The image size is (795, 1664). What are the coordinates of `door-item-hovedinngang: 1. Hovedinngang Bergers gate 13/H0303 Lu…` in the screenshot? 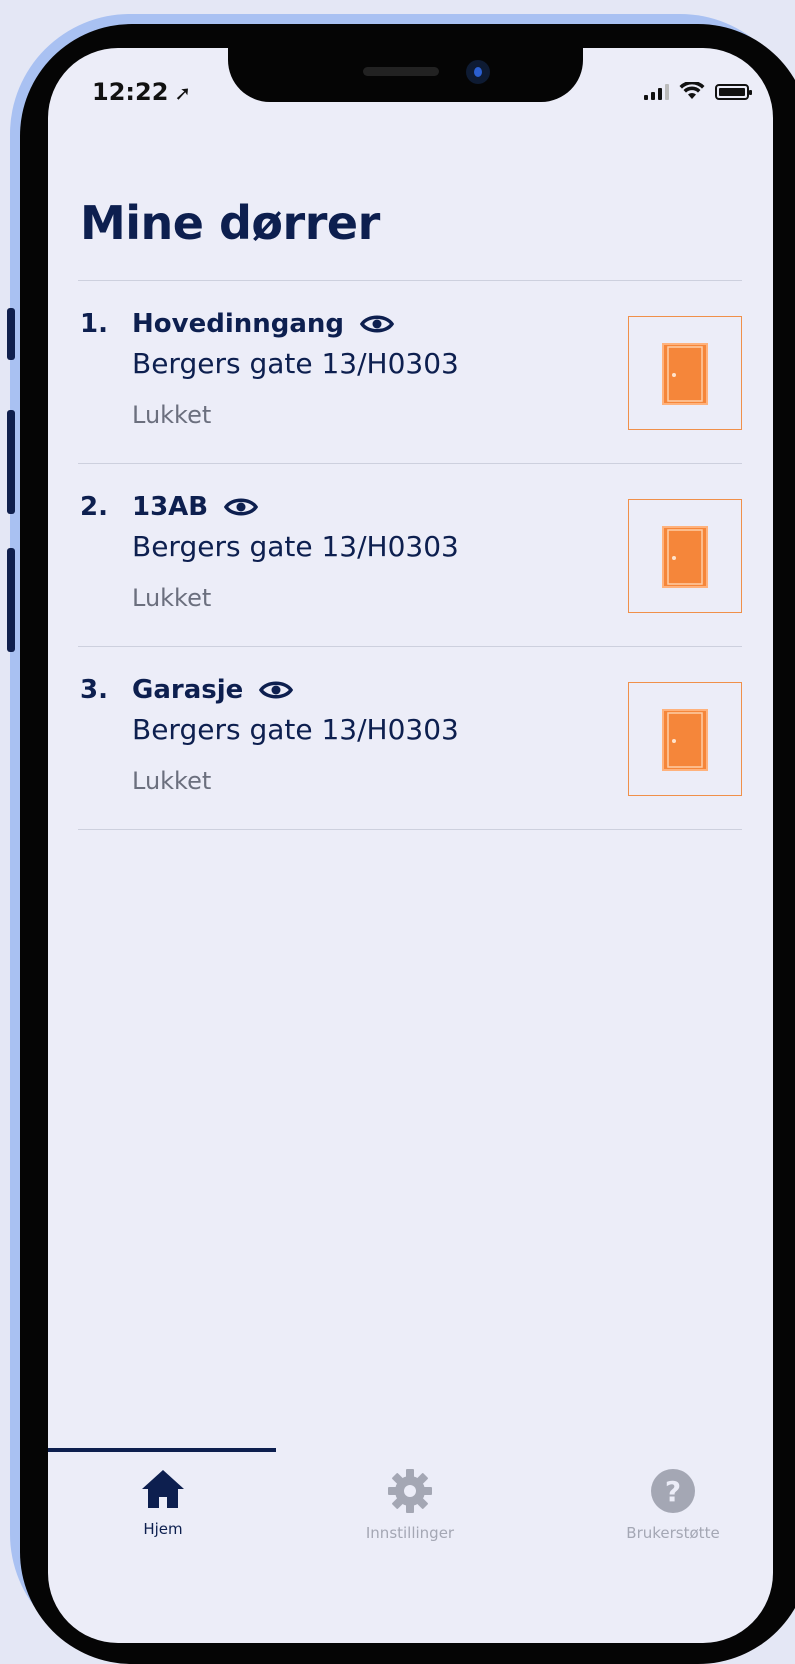 It's located at (410, 372).